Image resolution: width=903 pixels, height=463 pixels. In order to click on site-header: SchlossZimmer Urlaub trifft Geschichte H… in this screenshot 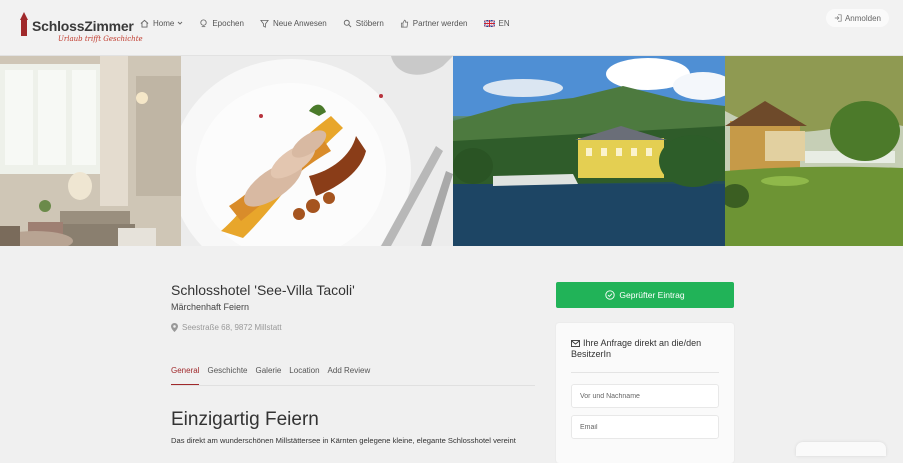, I will do `click(451, 28)`.